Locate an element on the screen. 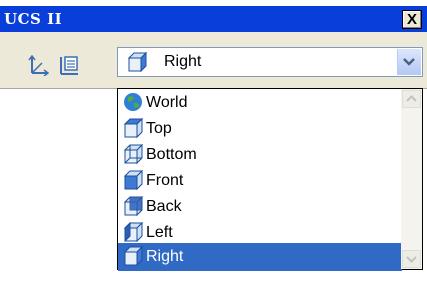  list-item-front: Front is located at coordinates (260, 181).